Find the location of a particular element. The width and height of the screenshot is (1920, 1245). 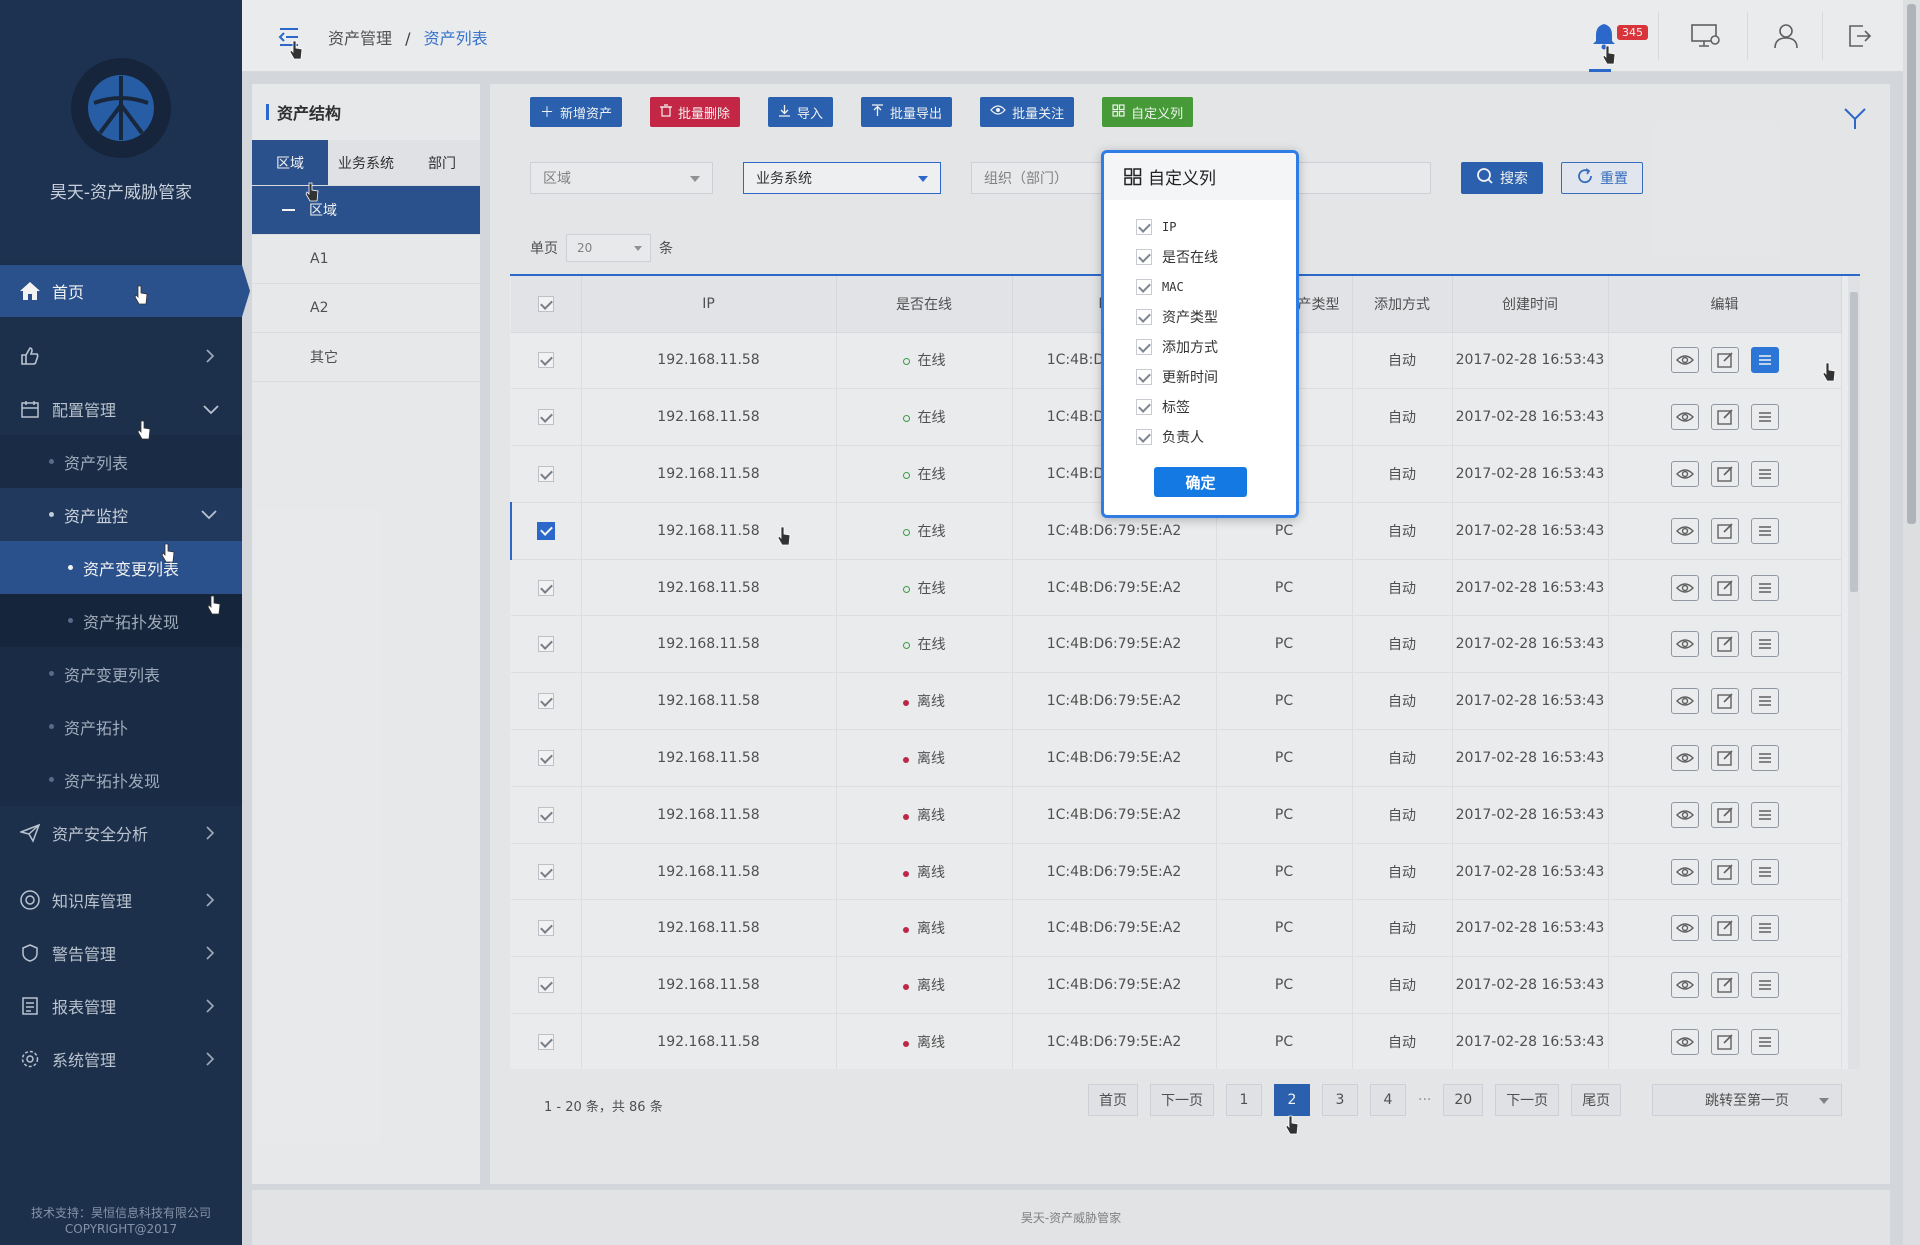

business-system-select: 业务系统 is located at coordinates (842, 178).